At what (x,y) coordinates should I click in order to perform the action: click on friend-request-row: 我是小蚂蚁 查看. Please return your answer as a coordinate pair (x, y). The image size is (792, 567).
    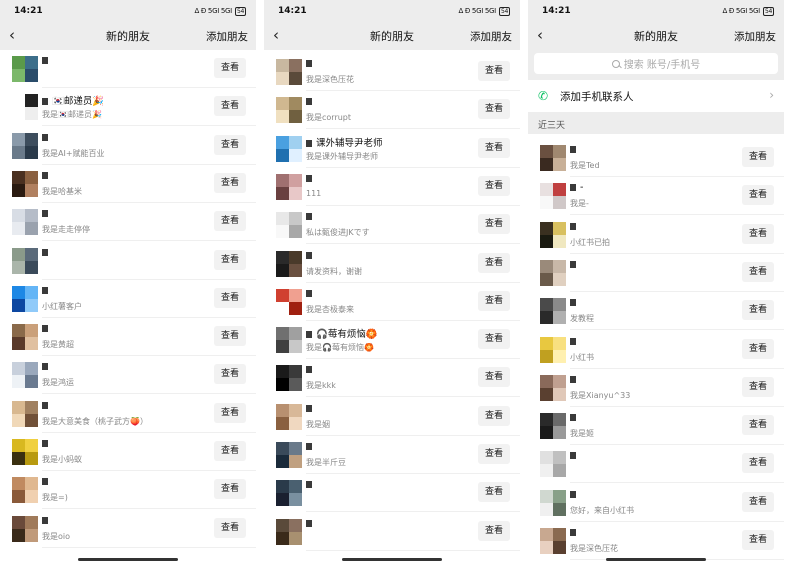
    Looking at the image, I should click on (128, 452).